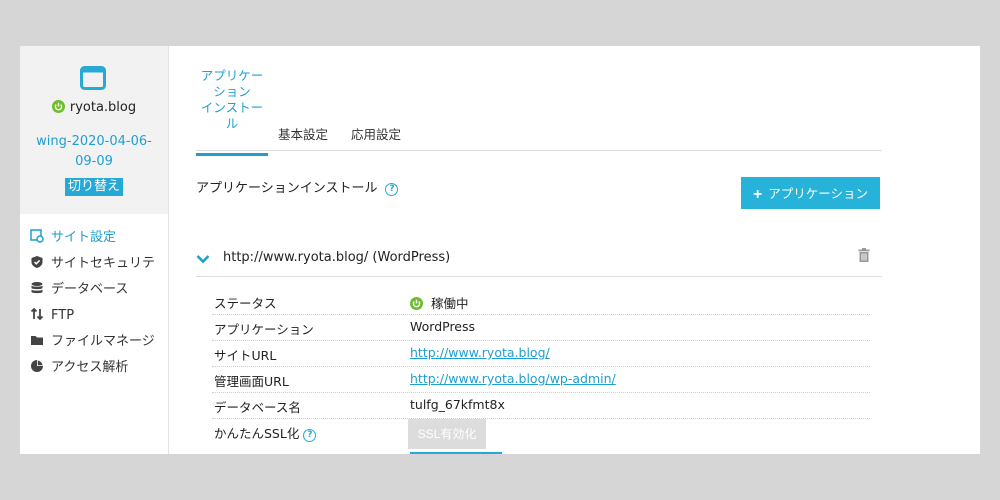  I want to click on sidebar-item-database: データベース, so click(79, 290).